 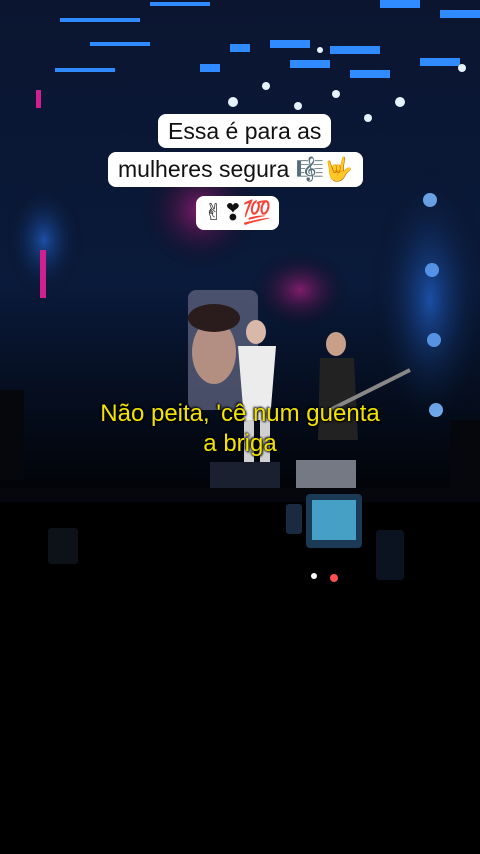 What do you see at coordinates (240, 413) in the screenshot?
I see `subtitle-line-1: Não peita, 'cê num guenta` at bounding box center [240, 413].